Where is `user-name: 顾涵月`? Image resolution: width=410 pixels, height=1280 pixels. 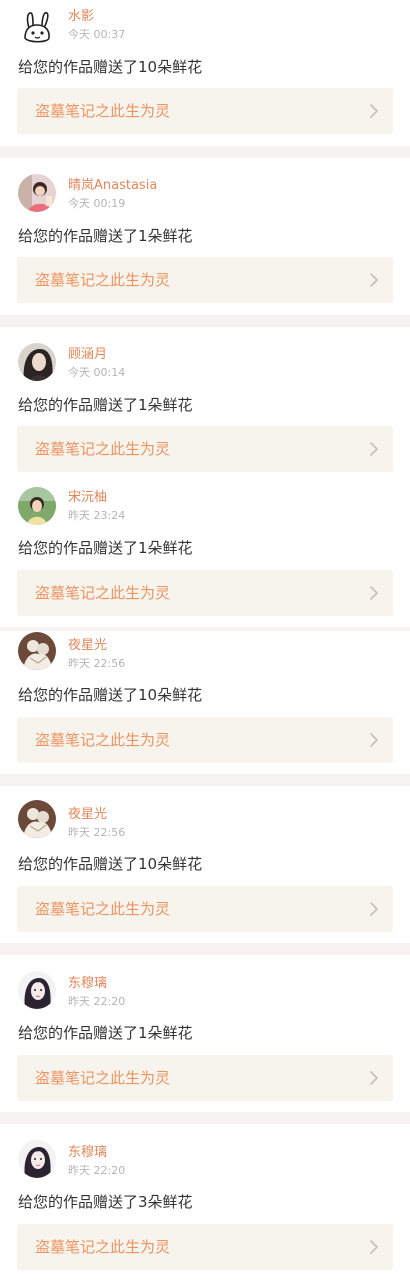 user-name: 顾涵月 is located at coordinates (87, 355).